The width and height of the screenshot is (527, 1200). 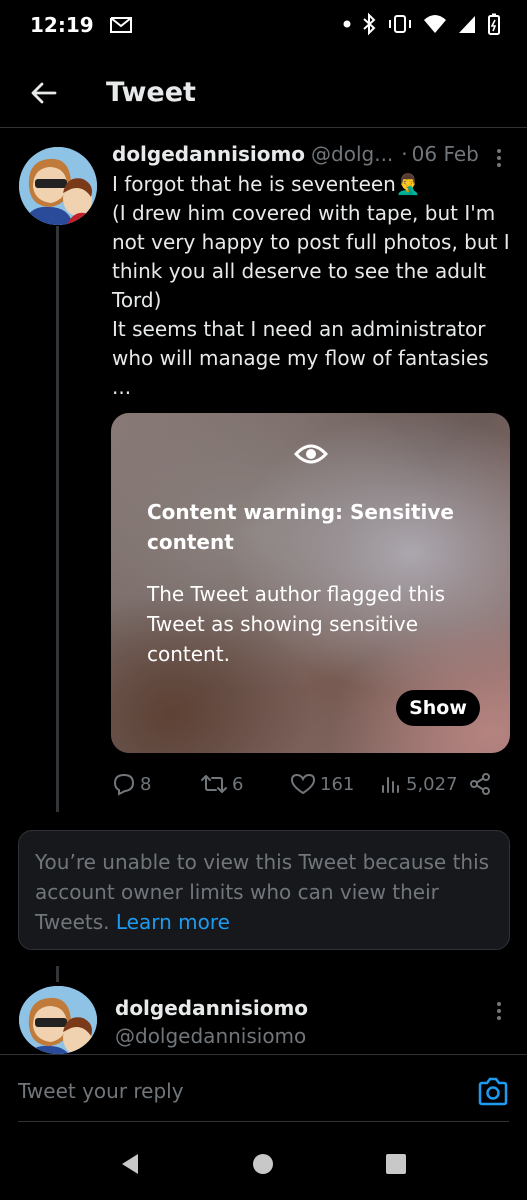 What do you see at coordinates (263, 1121) in the screenshot?
I see `reply-divider` at bounding box center [263, 1121].